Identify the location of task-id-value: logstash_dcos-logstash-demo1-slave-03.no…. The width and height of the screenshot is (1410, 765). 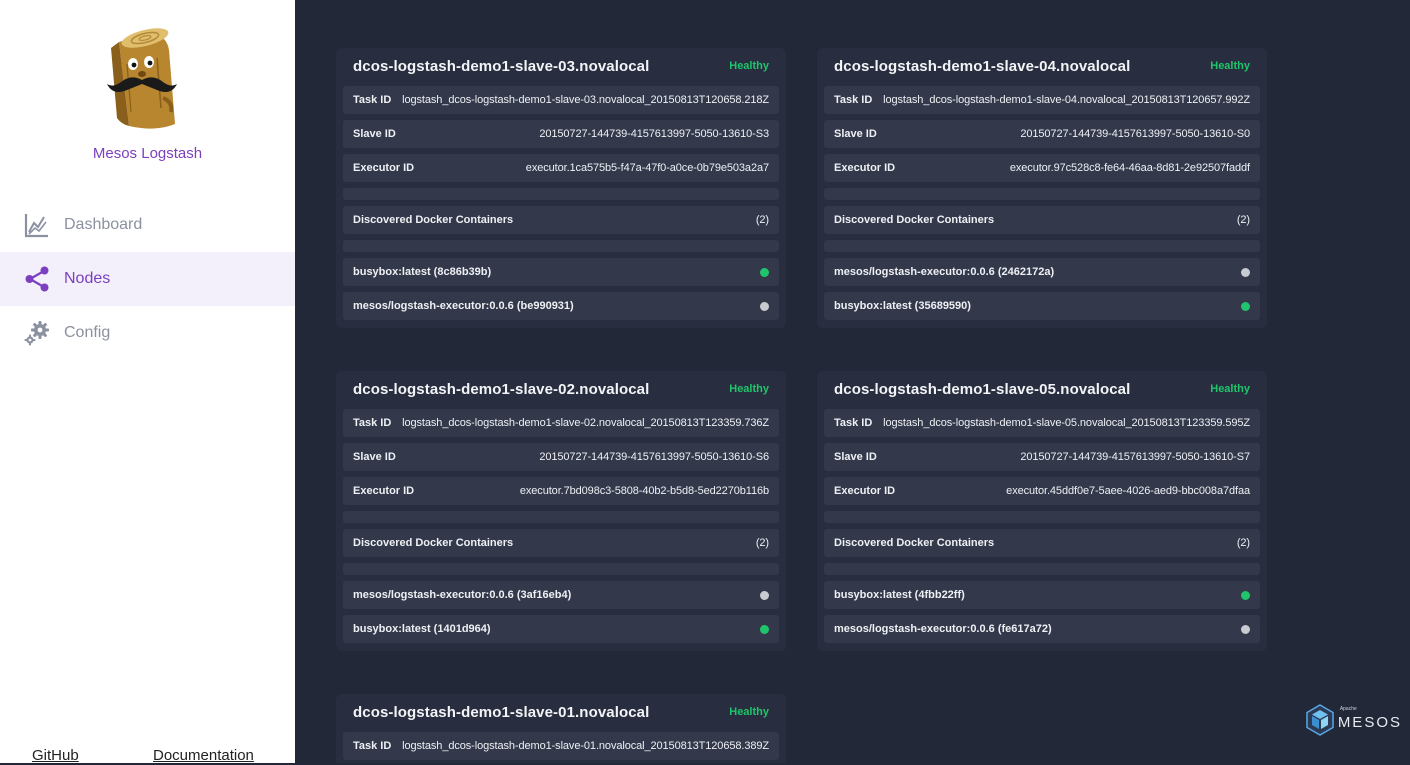
(585, 100).